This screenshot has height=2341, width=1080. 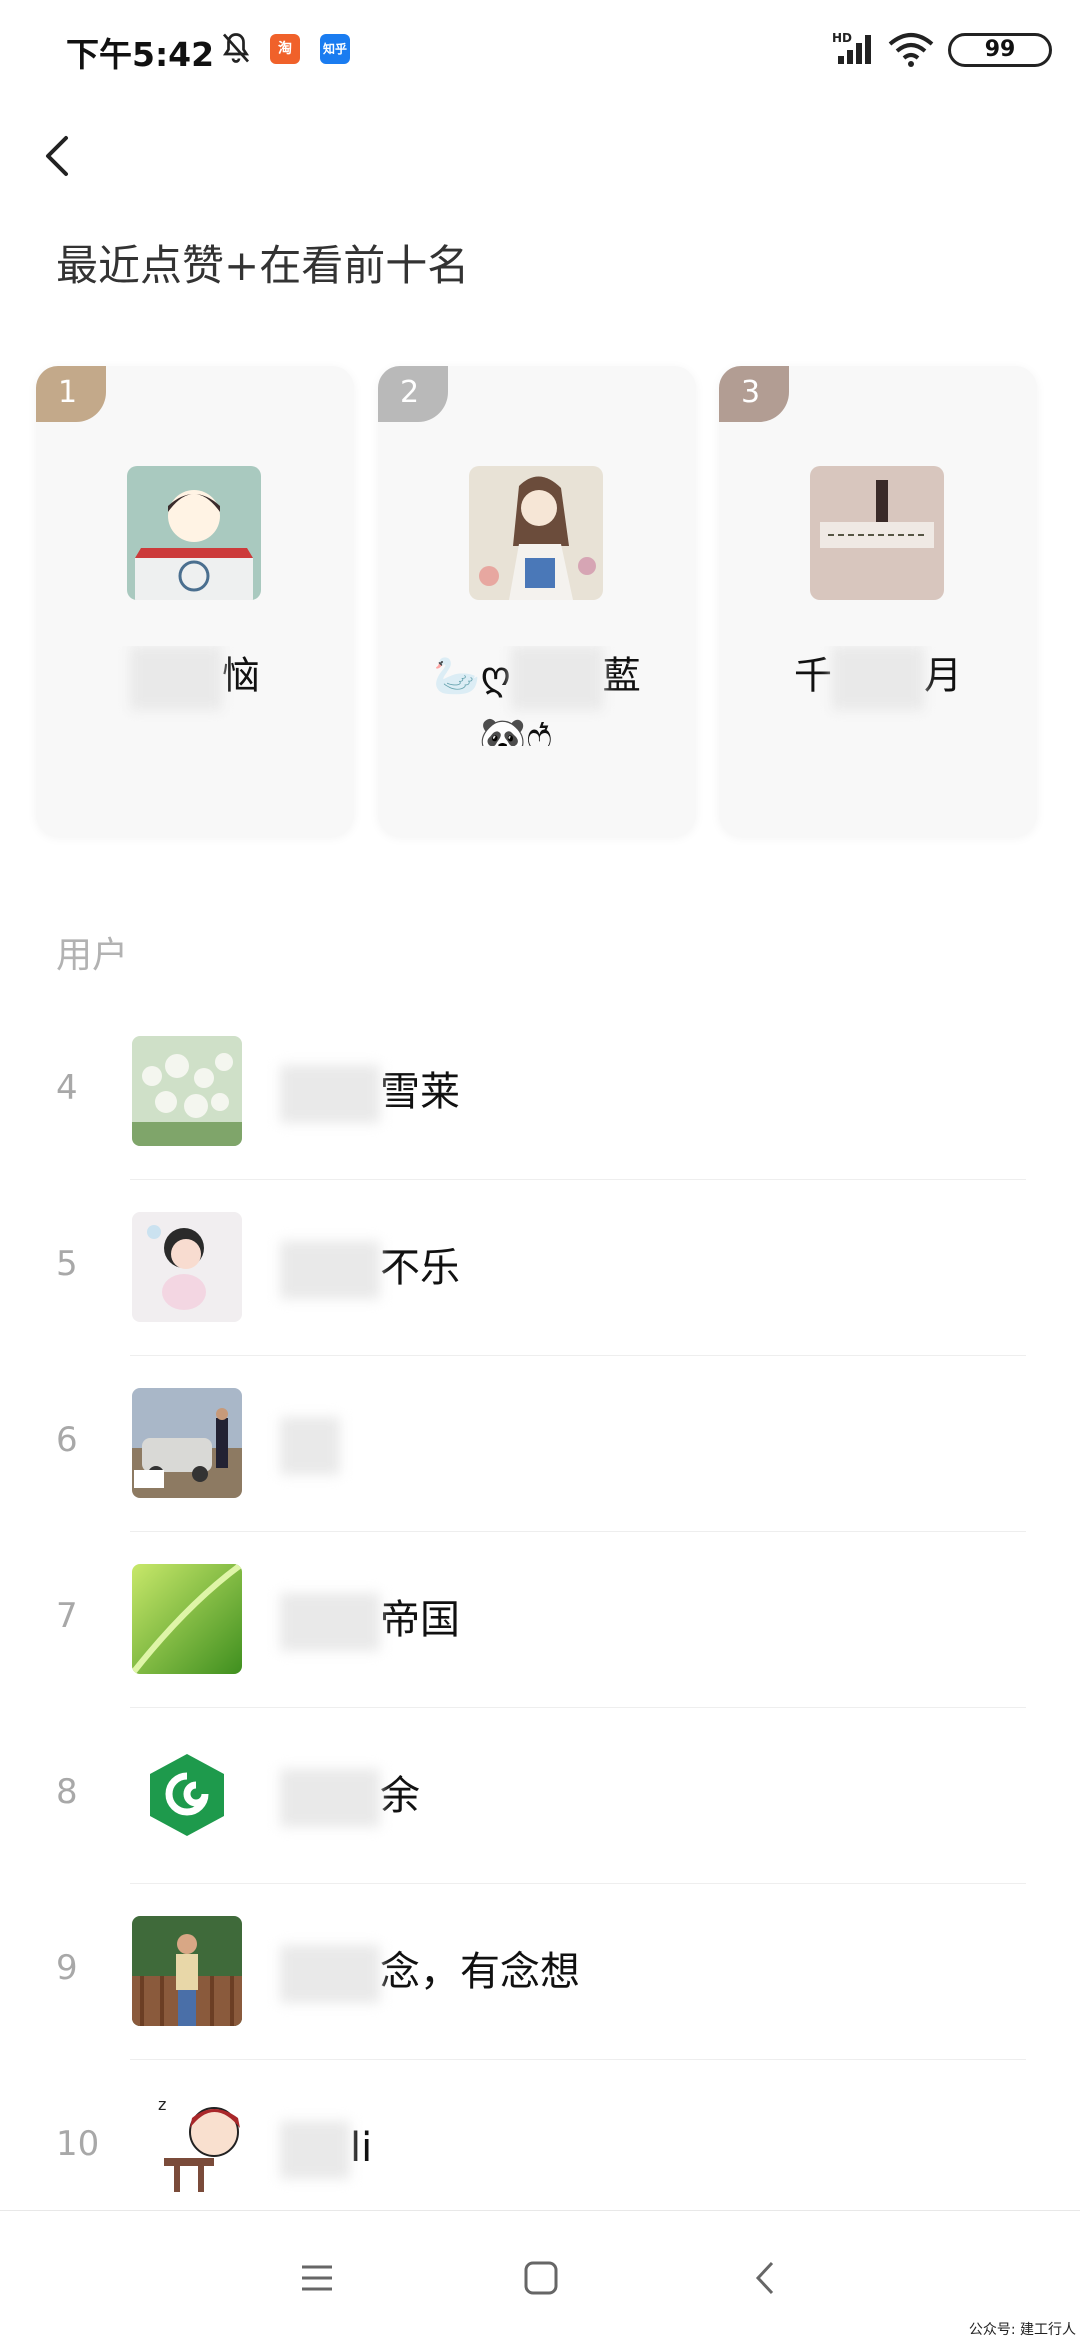 What do you see at coordinates (540, 1444) in the screenshot?
I see `list-item: 6` at bounding box center [540, 1444].